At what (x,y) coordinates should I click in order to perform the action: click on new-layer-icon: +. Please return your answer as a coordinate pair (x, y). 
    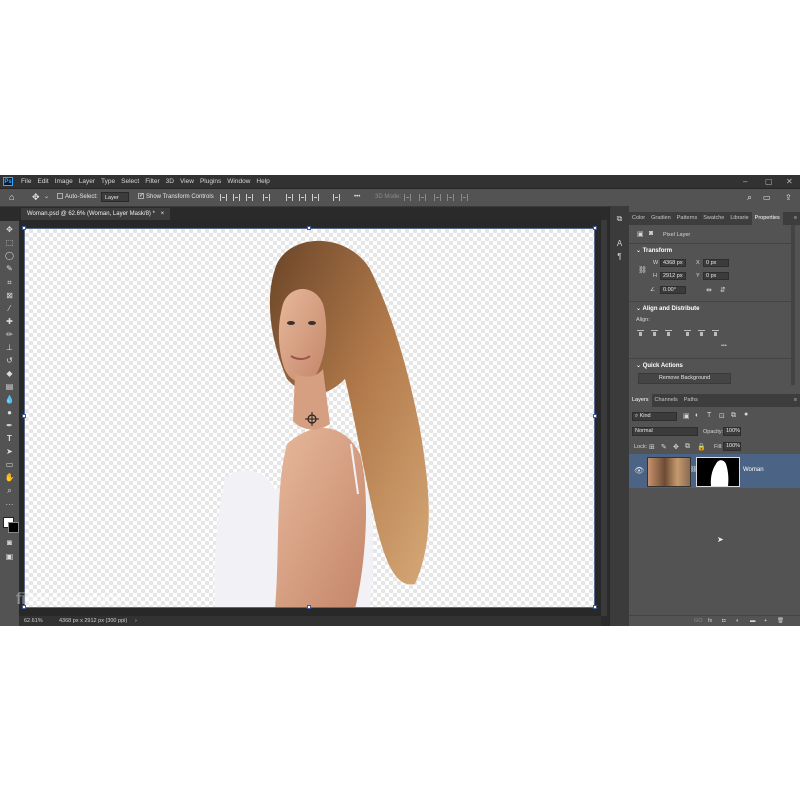
    Looking at the image, I should click on (765, 621).